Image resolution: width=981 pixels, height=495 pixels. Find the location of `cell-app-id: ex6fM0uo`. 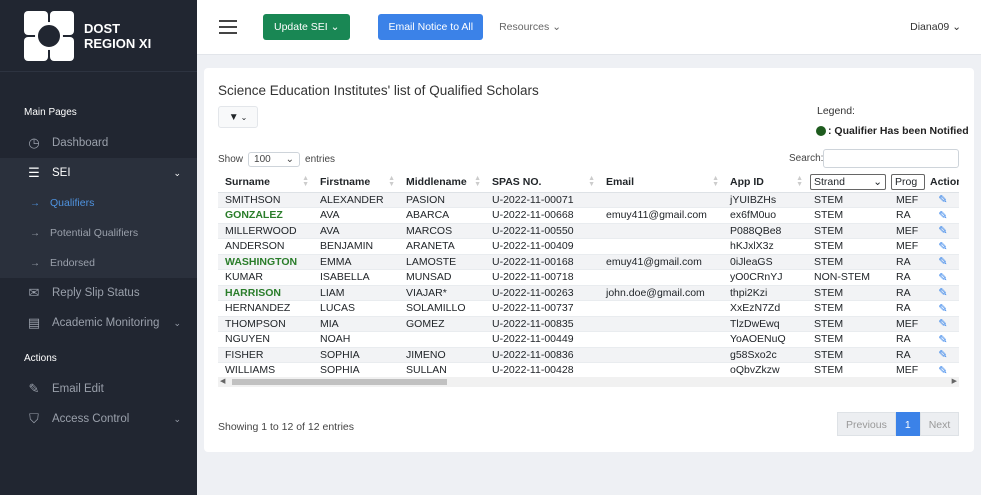

cell-app-id: ex6fM0uo is located at coordinates (765, 215).